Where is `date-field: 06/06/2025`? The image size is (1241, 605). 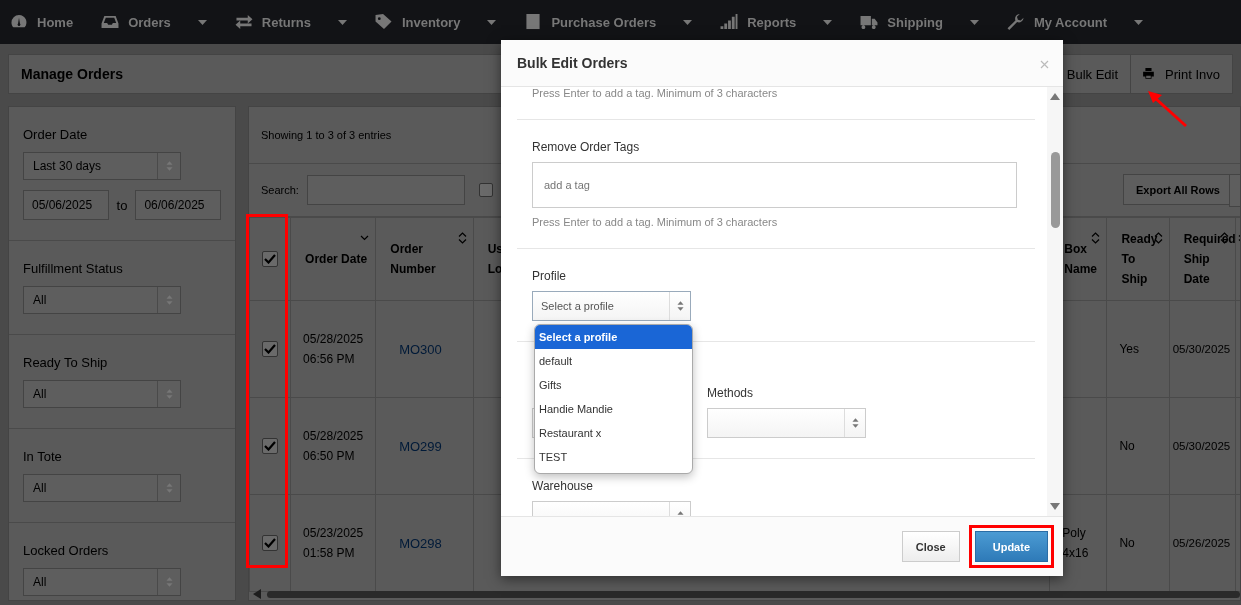 date-field: 06/06/2025 is located at coordinates (178, 205).